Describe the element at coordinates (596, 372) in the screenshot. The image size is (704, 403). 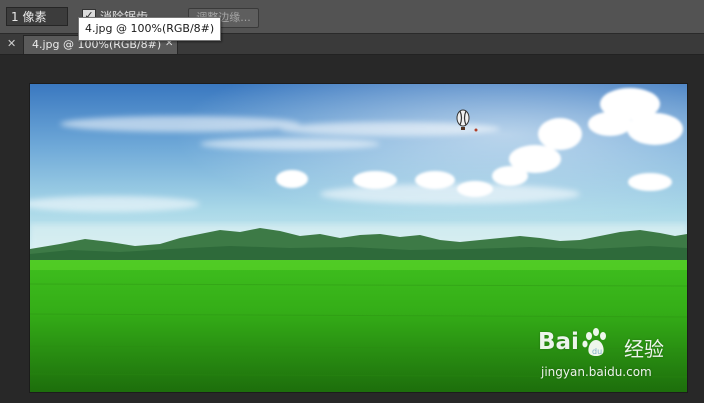
I see `watermark-url: jingyan.baidu.com` at that location.